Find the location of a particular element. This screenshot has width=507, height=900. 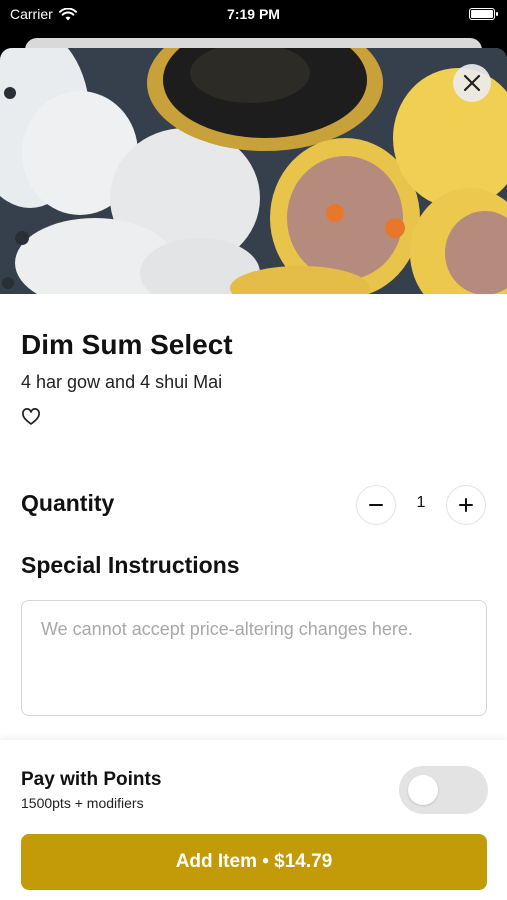

plus-icon is located at coordinates (466, 505).